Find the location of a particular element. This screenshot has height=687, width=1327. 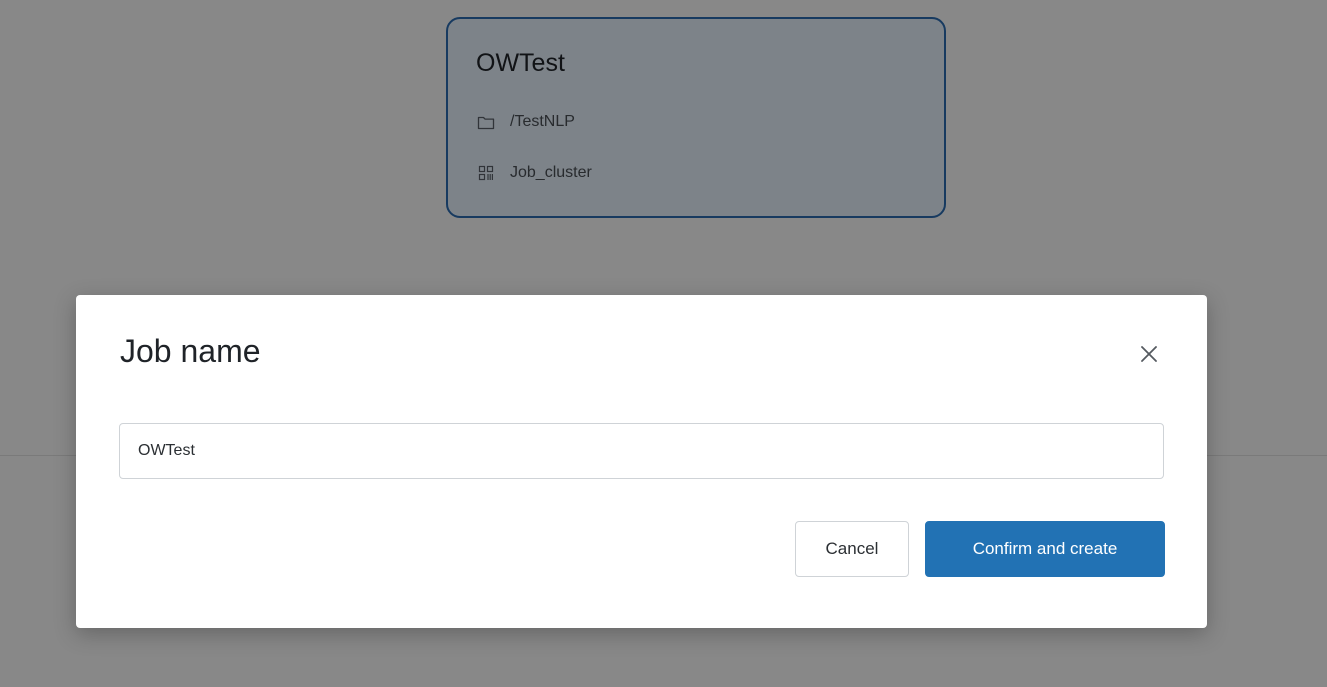

cancel-button: Cancel is located at coordinates (852, 549).